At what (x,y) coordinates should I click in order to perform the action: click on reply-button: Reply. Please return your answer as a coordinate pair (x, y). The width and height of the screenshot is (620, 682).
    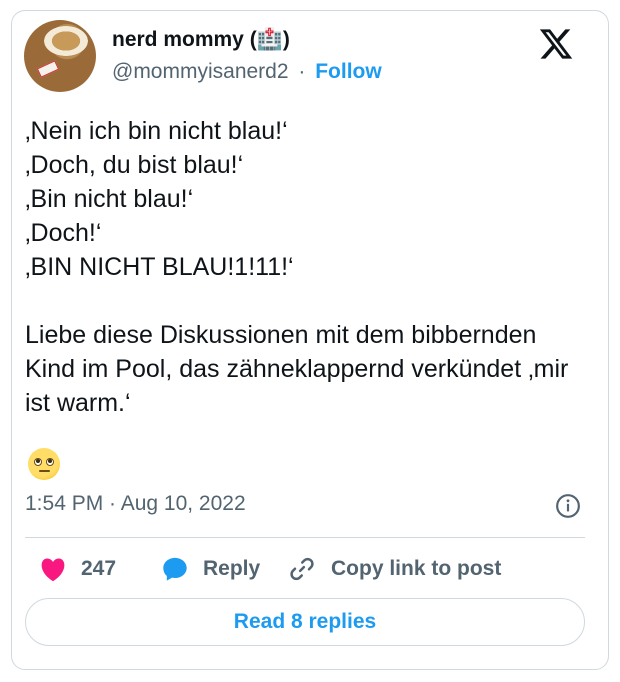
    Looking at the image, I should click on (210, 569).